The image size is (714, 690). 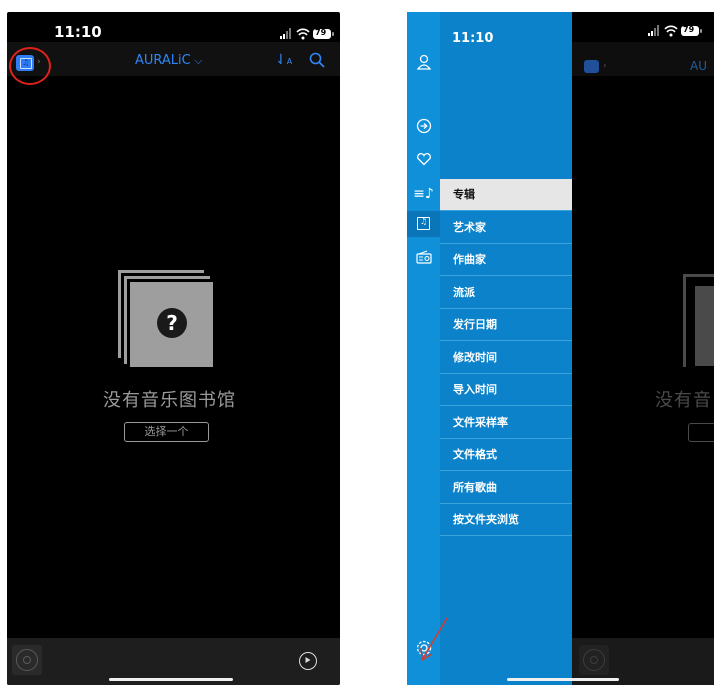 What do you see at coordinates (172, 323) in the screenshot?
I see `question-icon: ?` at bounding box center [172, 323].